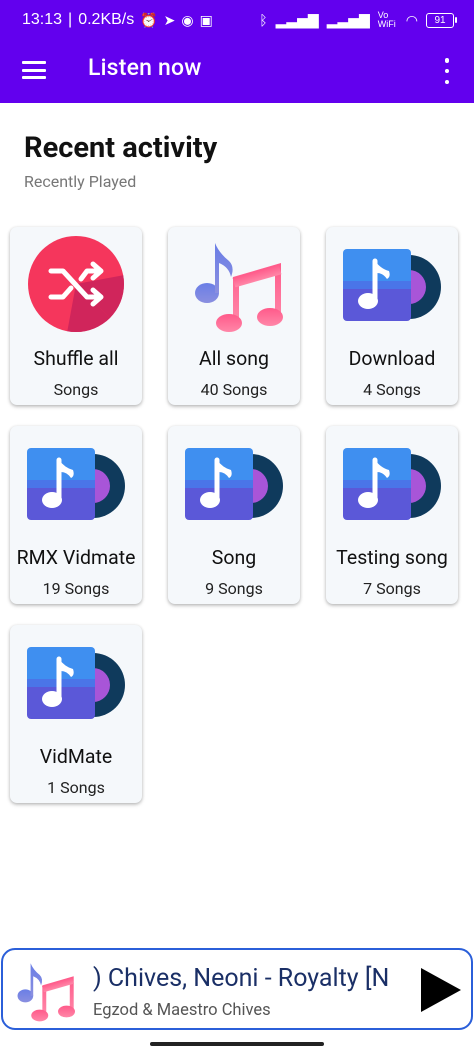 This screenshot has width=474, height=1053. I want to click on section-title: Recent activity, so click(121, 148).